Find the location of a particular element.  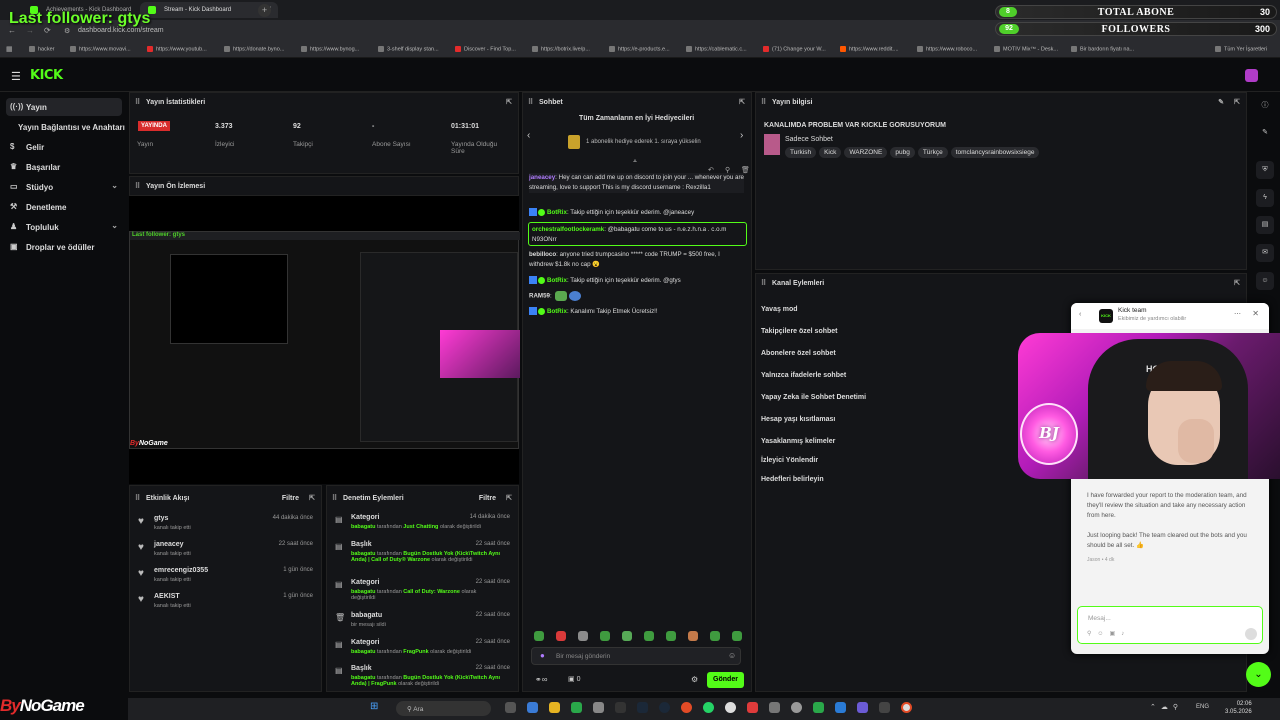

site-info-icon: ⚙ is located at coordinates (67, 31).